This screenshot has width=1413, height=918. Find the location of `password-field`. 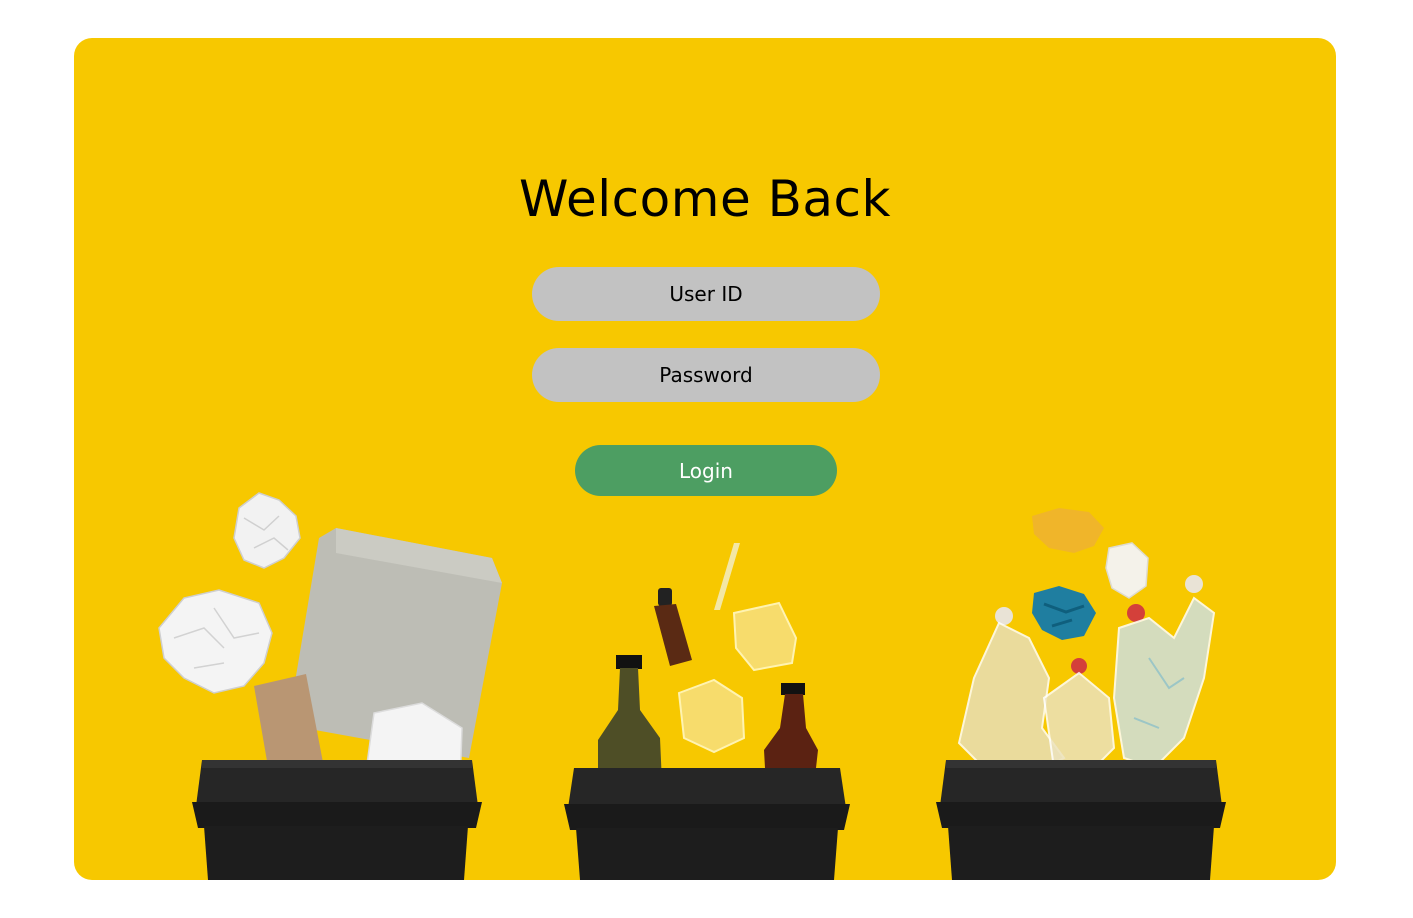

password-field is located at coordinates (706, 375).